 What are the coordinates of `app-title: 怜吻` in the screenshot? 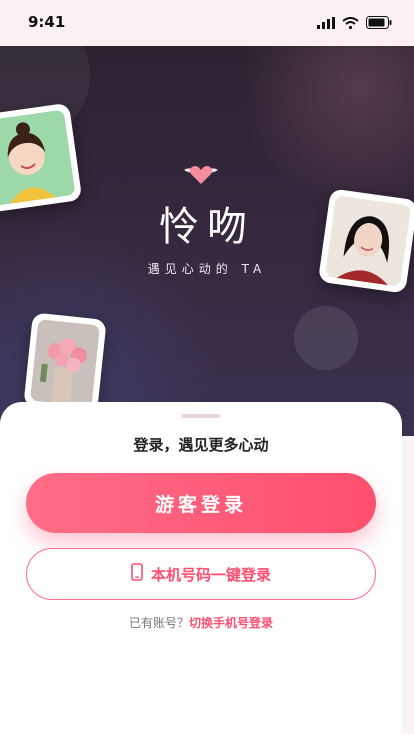 It's located at (207, 227).